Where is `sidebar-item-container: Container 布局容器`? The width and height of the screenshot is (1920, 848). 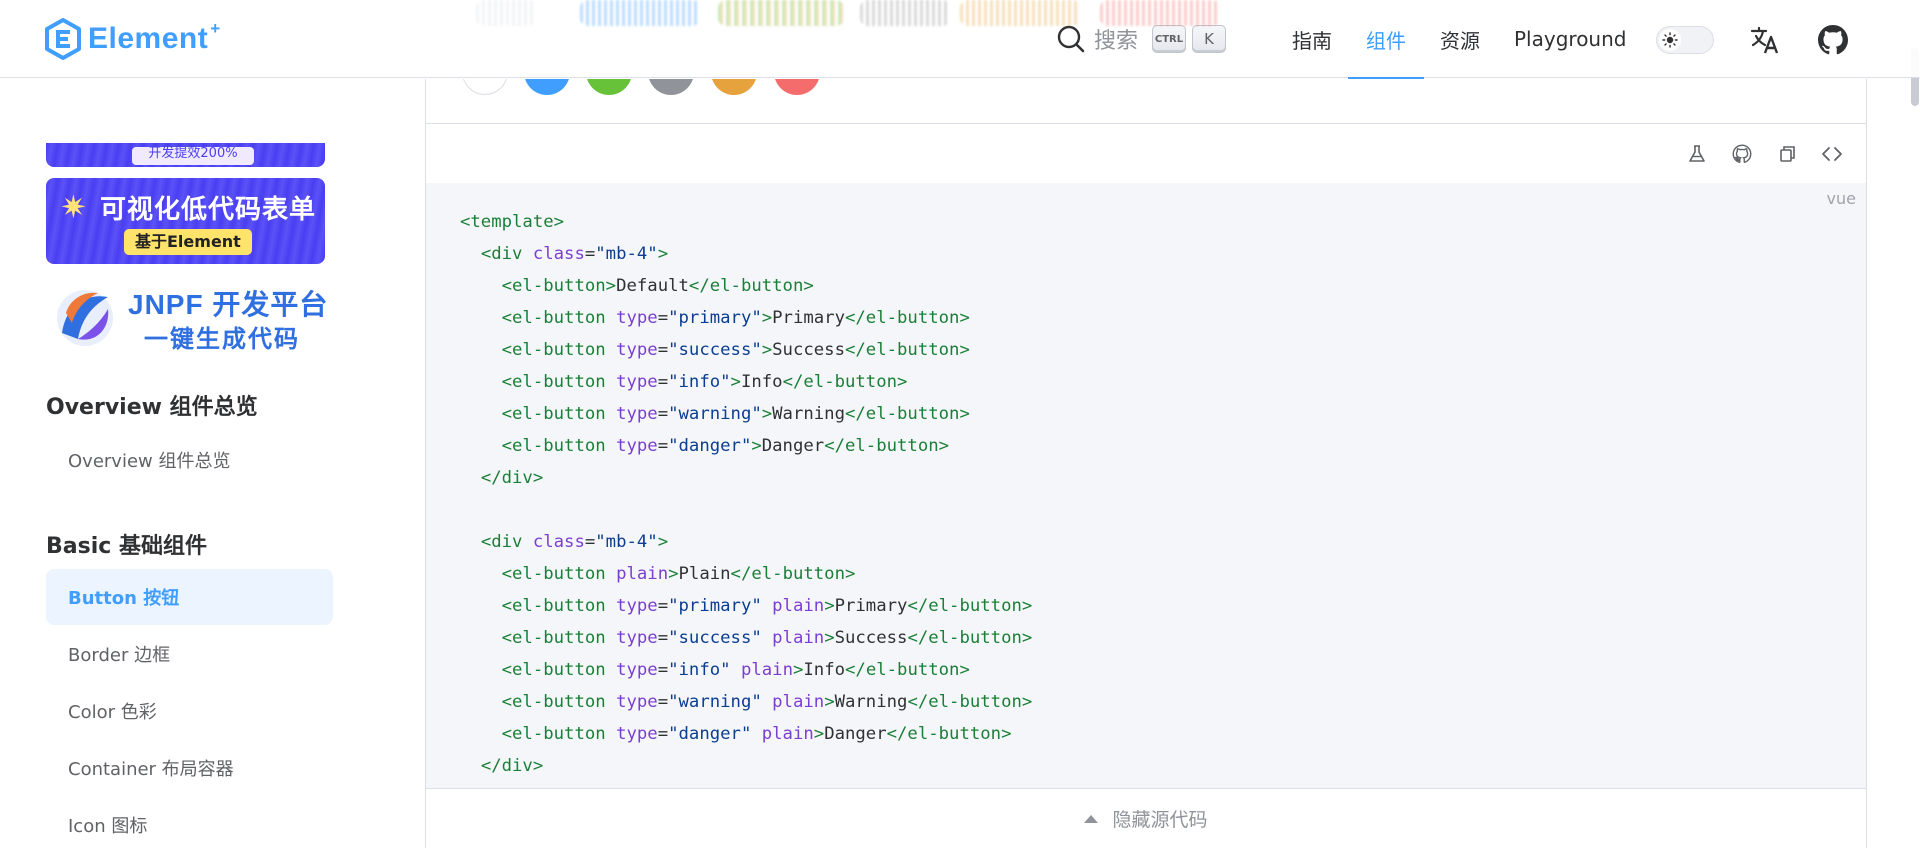 sidebar-item-container: Container 布局容器 is located at coordinates (189, 768).